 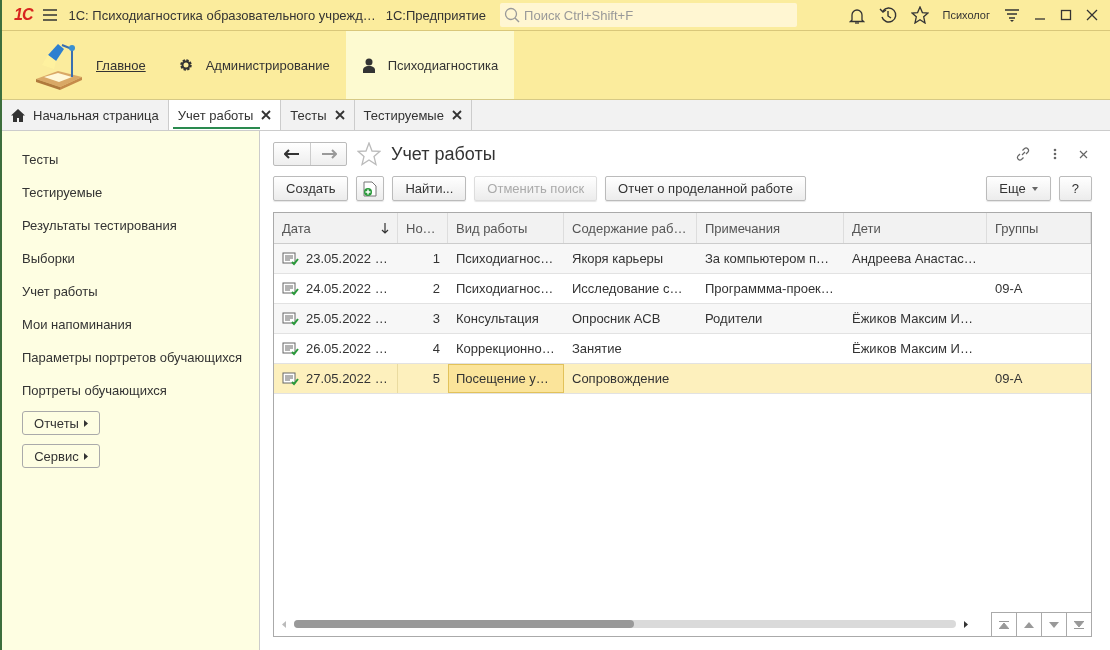 I want to click on sidebar-item: Портреты обучающихся, so click(x=140, y=394).